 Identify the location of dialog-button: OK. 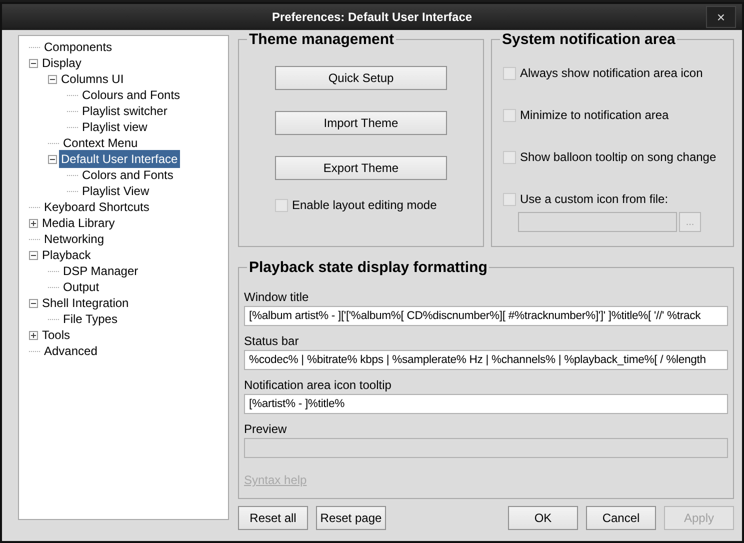
(543, 518).